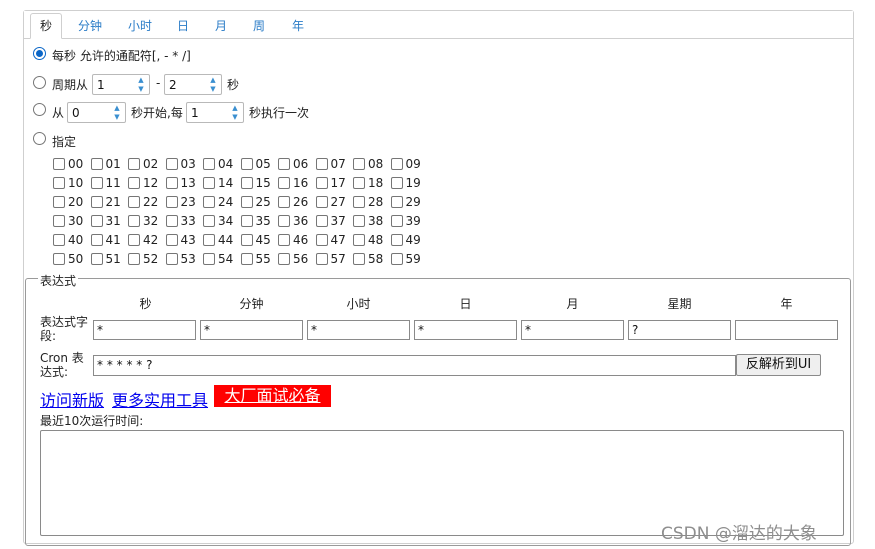 Image resolution: width=875 pixels, height=549 pixels. Describe the element at coordinates (786, 330) in the screenshot. I see `year-field` at that location.